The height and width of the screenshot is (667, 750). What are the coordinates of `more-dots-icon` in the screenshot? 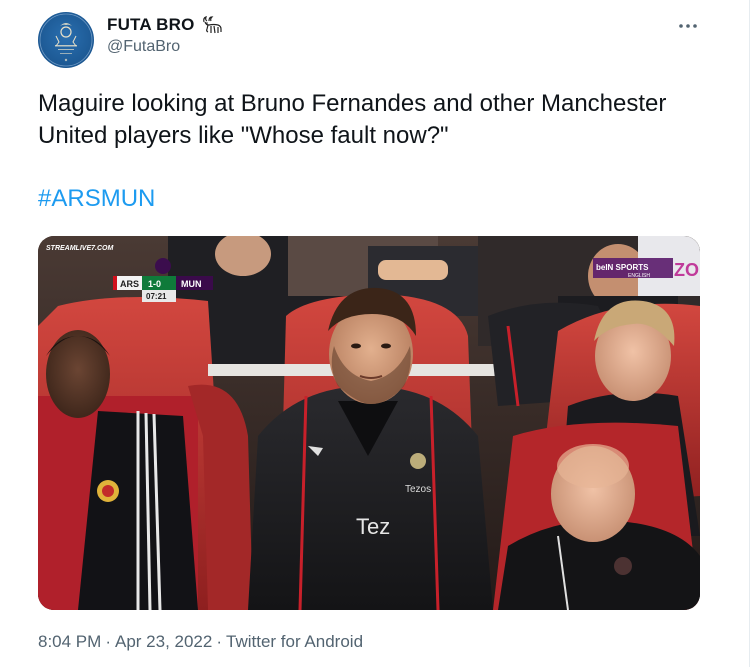 It's located at (688, 26).